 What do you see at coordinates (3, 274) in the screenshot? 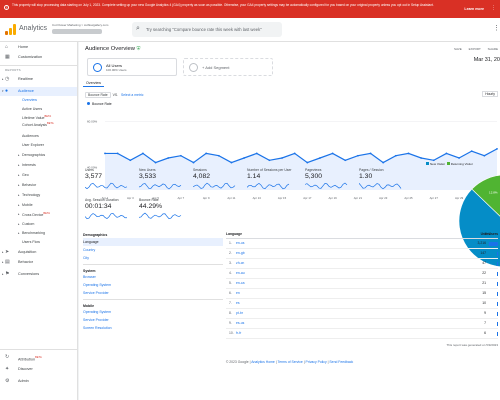
I see `expand-icon: ▸` at bounding box center [3, 274].